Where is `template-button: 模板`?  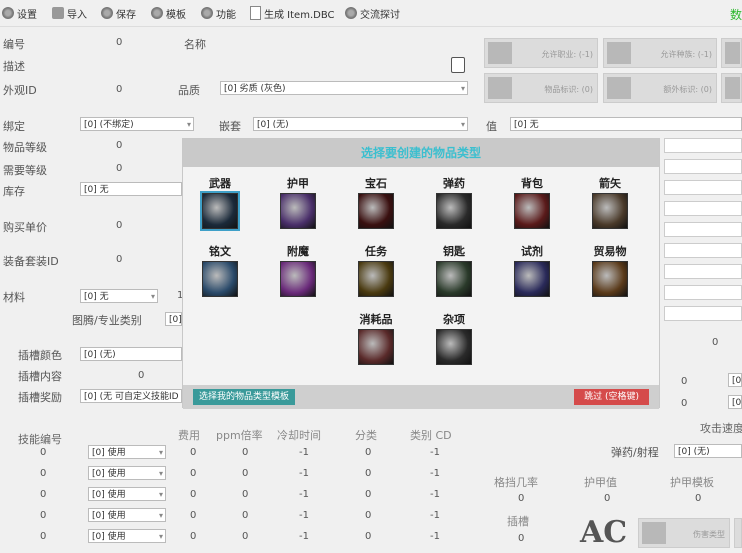
template-button: 模板 is located at coordinates (168, 13).